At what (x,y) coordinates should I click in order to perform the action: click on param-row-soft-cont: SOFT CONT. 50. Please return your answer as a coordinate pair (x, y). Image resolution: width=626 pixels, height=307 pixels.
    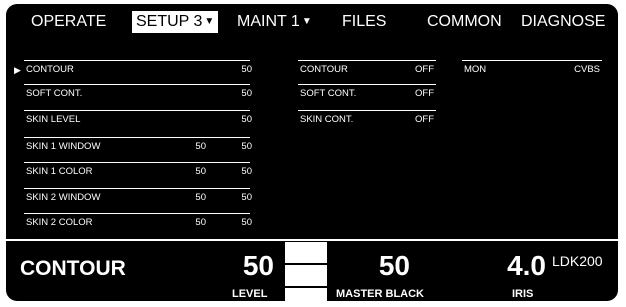
    Looking at the image, I should click on (139, 94).